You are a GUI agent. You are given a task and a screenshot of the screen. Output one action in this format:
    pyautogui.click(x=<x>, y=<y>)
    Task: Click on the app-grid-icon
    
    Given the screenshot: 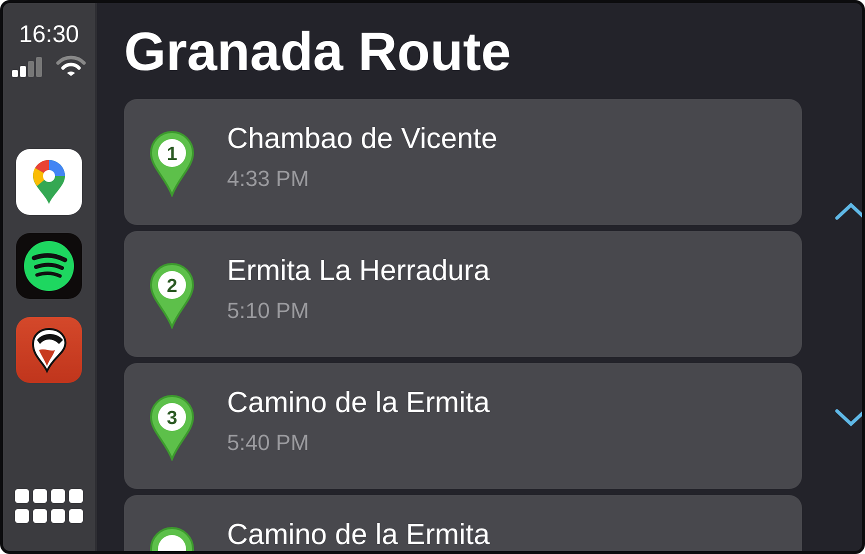 What is the action you would take?
    pyautogui.click(x=49, y=507)
    